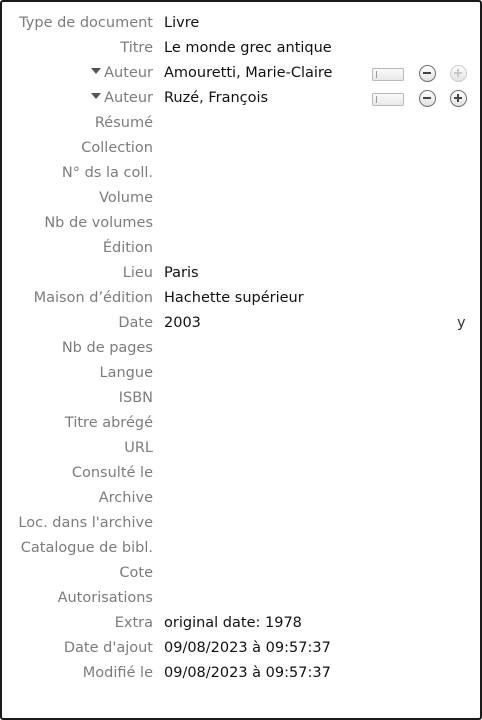 This screenshot has height=720, width=482. I want to click on row-url: URL, so click(241, 450).